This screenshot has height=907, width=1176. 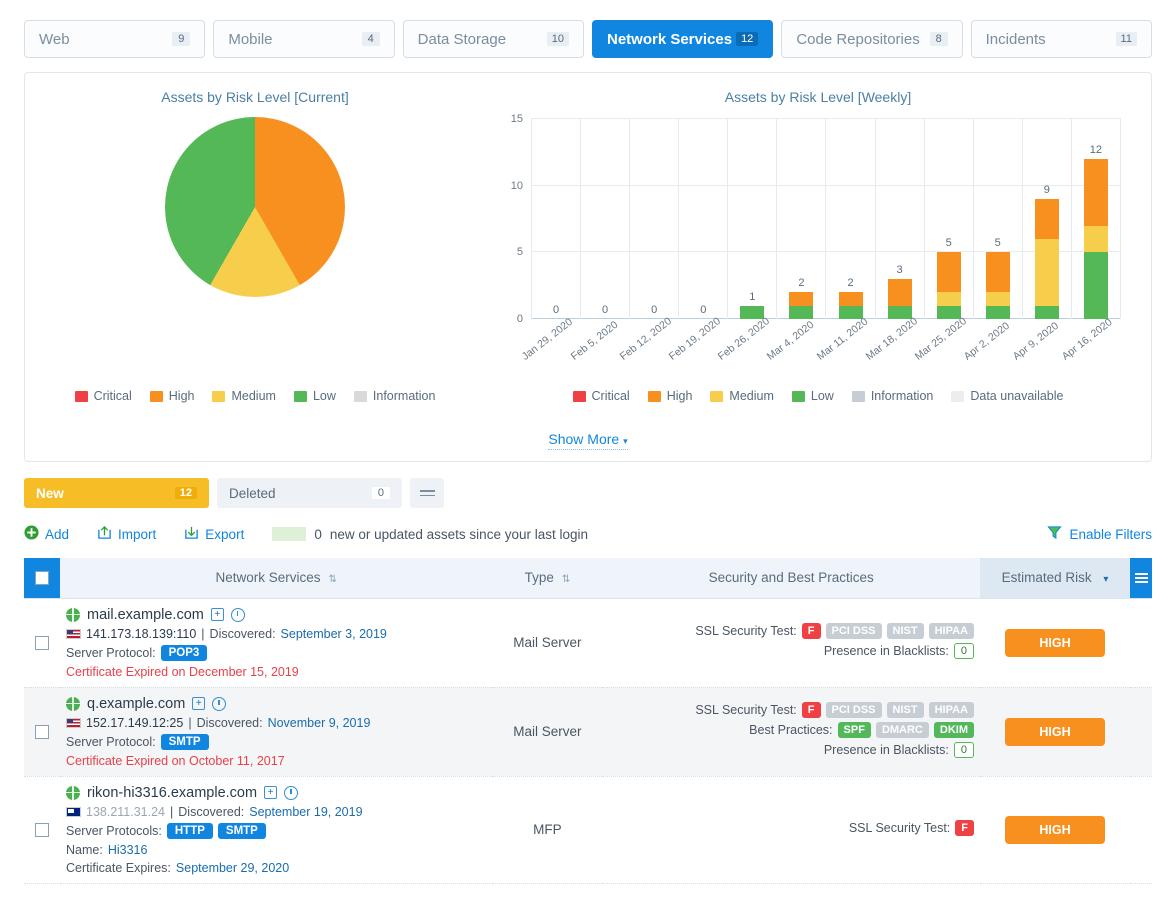 What do you see at coordinates (115, 39) in the screenshot?
I see `tab-web: Web 9` at bounding box center [115, 39].